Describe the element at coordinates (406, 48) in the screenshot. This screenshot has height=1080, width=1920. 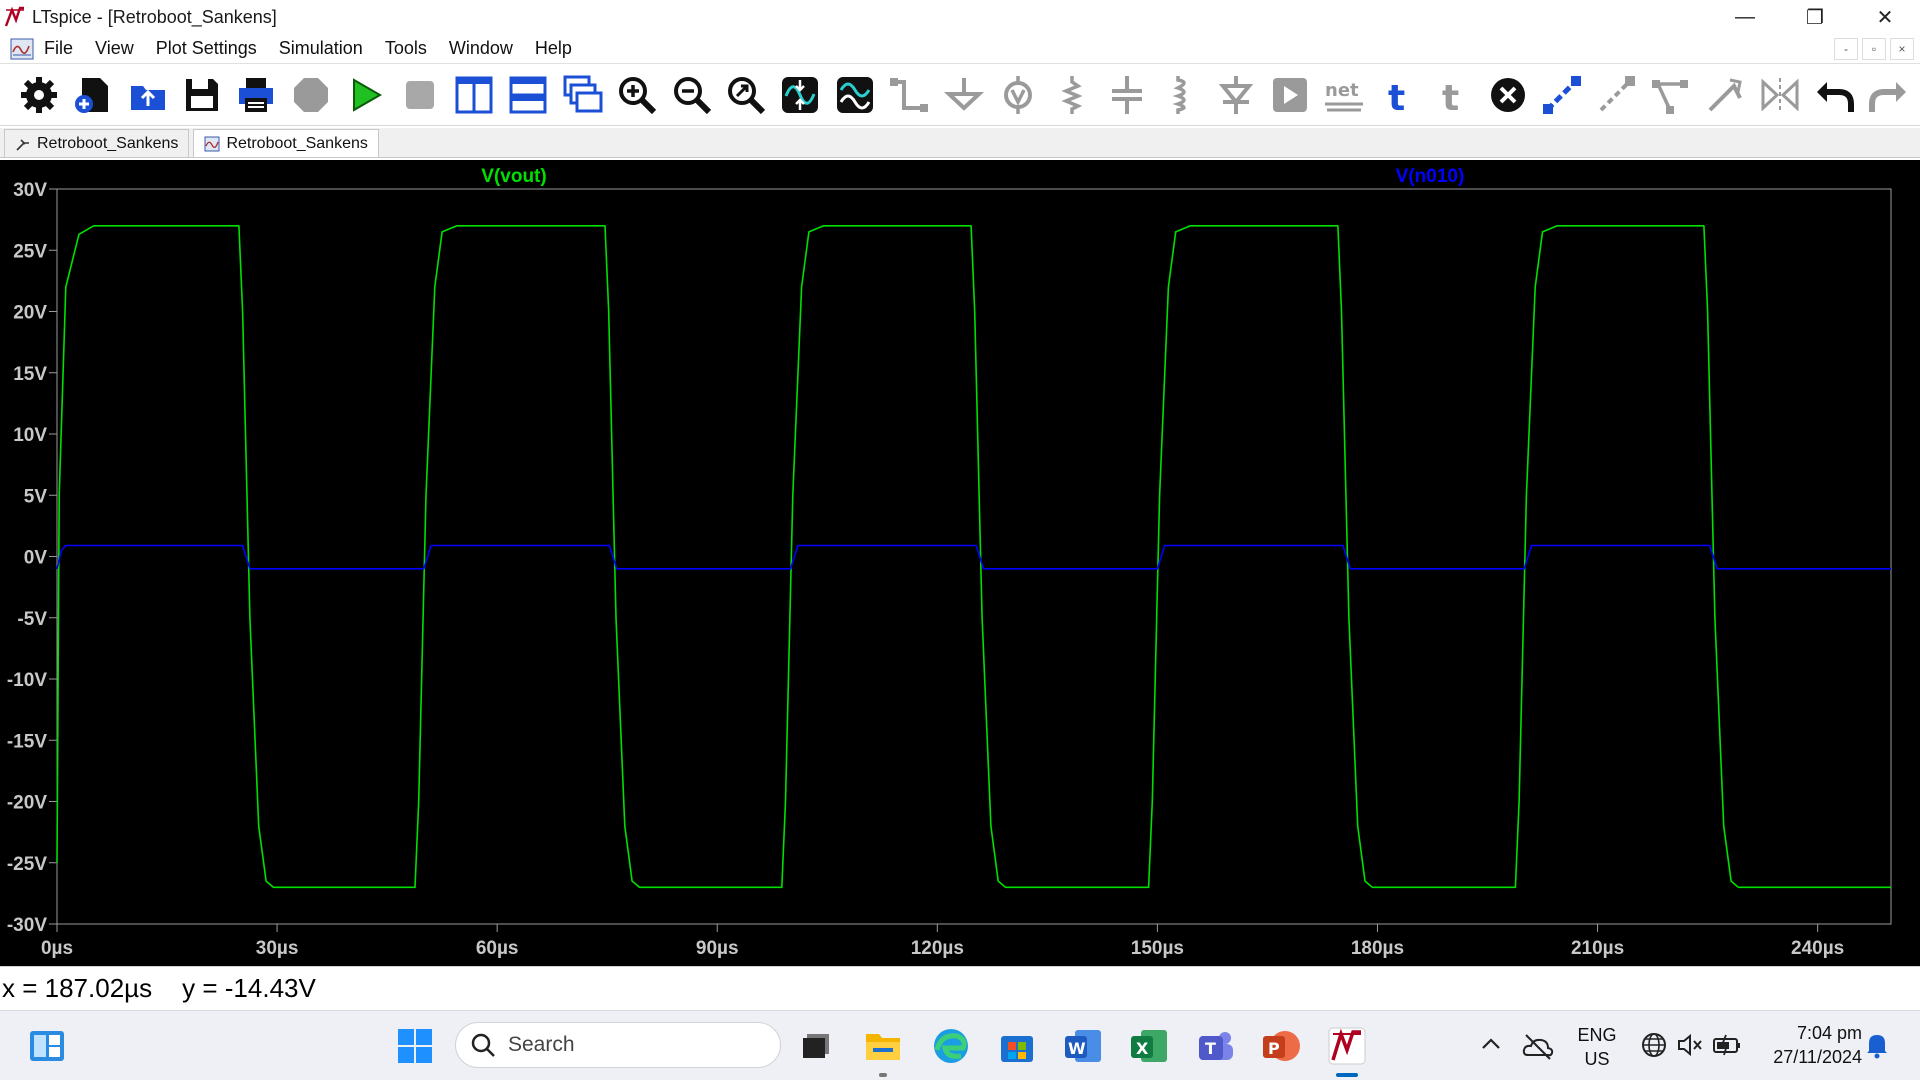
I see `menu-tools: Tools` at that location.